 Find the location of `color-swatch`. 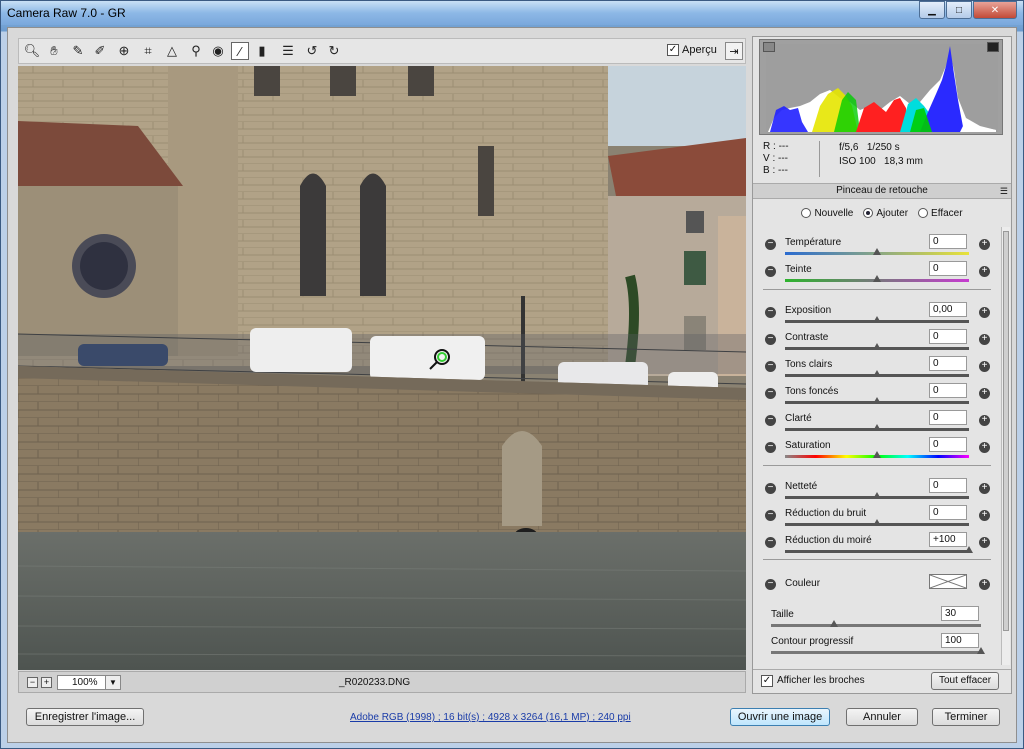

color-swatch is located at coordinates (948, 581).